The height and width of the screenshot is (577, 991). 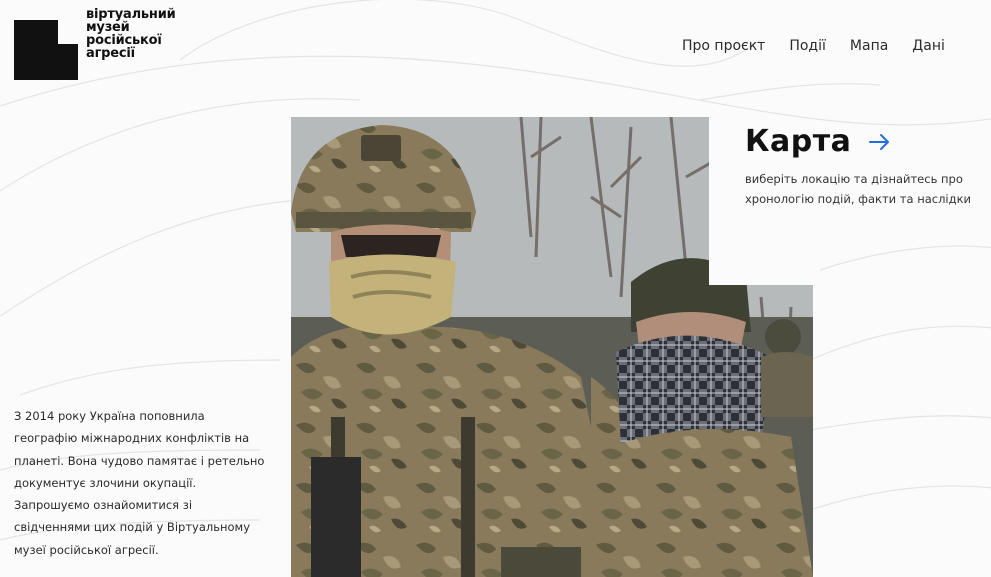 I want to click on nav-item-map: Мапа, so click(x=869, y=46).